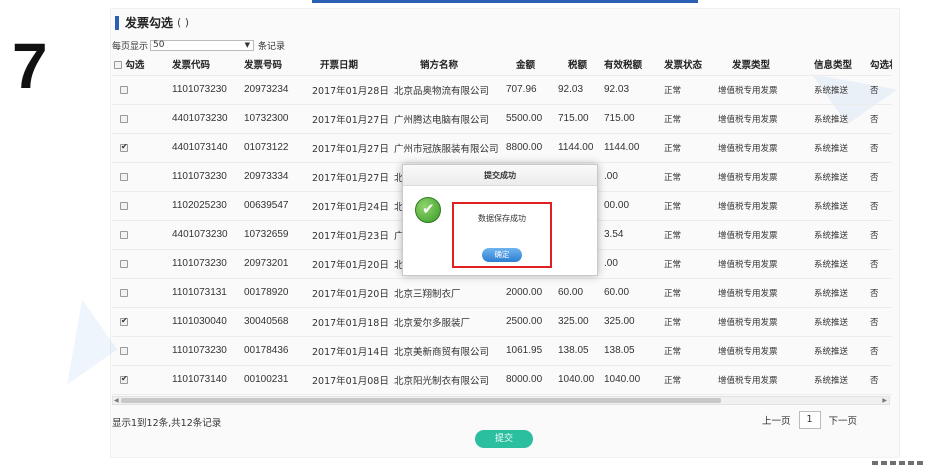 The height and width of the screenshot is (465, 934). Describe the element at coordinates (30, 66) in the screenshot. I see `step-number: 7` at that location.